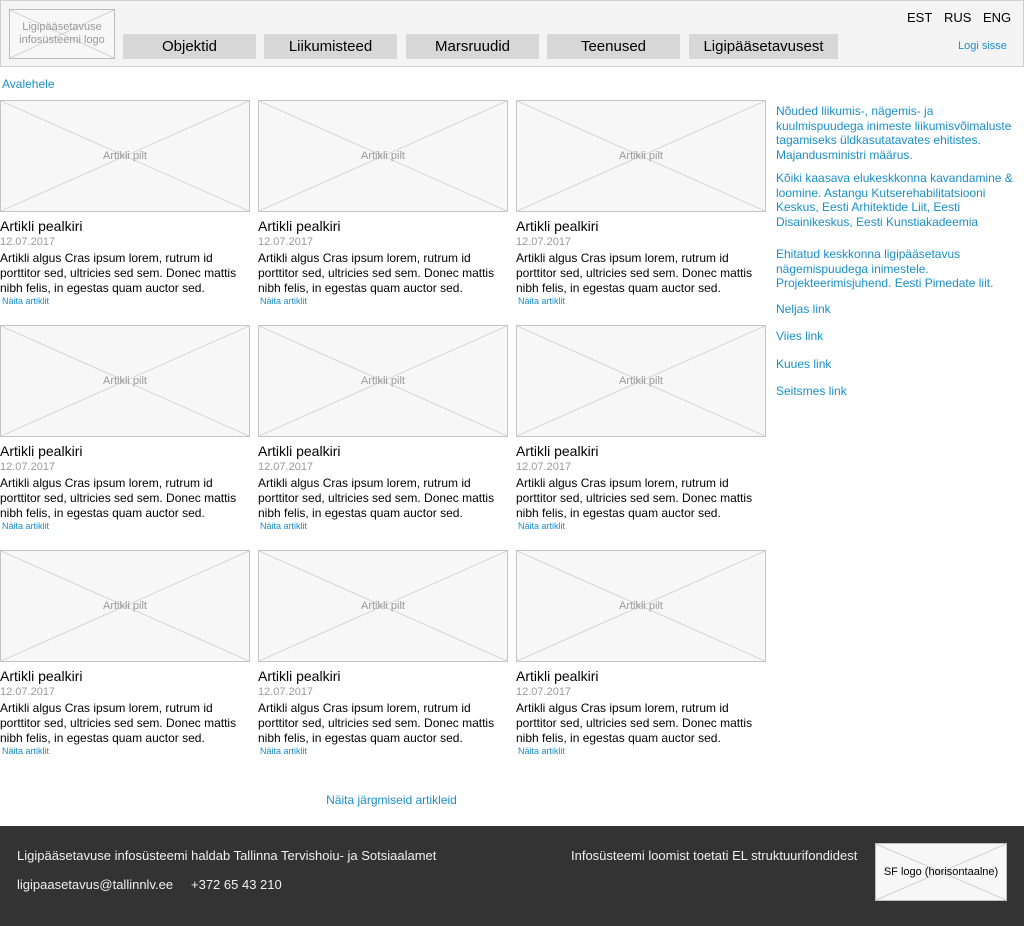 Image resolution: width=1024 pixels, height=926 pixels. What do you see at coordinates (919, 17) in the screenshot?
I see `lang-est: EST` at bounding box center [919, 17].